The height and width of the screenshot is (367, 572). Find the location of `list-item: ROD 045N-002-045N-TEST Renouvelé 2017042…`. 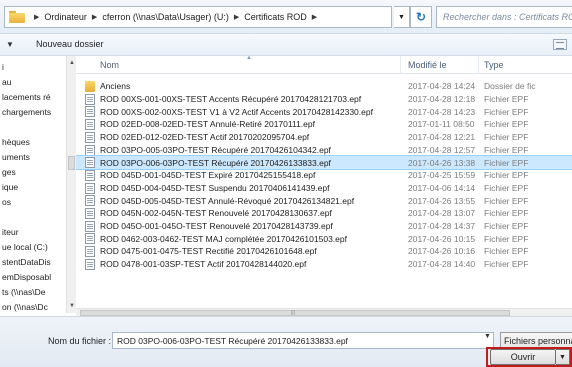

list-item: ROD 045N-002-045N-TEST Renouvelé 2017042… is located at coordinates (324, 213).